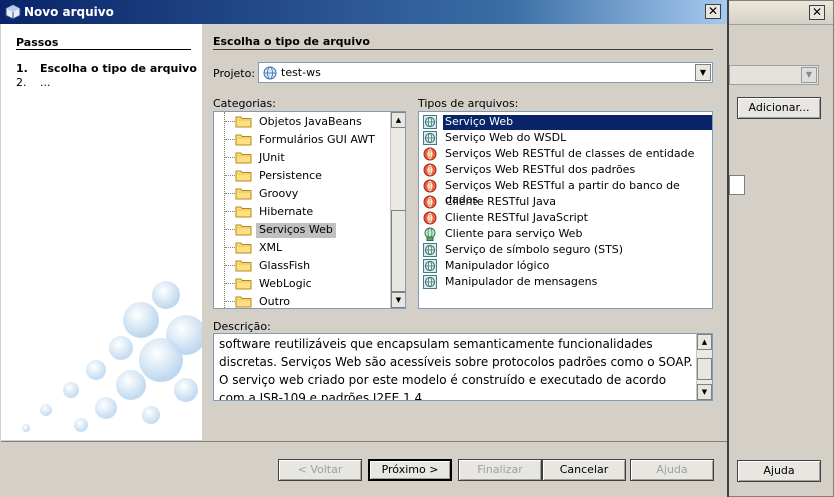  I want to click on tree-item-label: Groovy, so click(279, 193).